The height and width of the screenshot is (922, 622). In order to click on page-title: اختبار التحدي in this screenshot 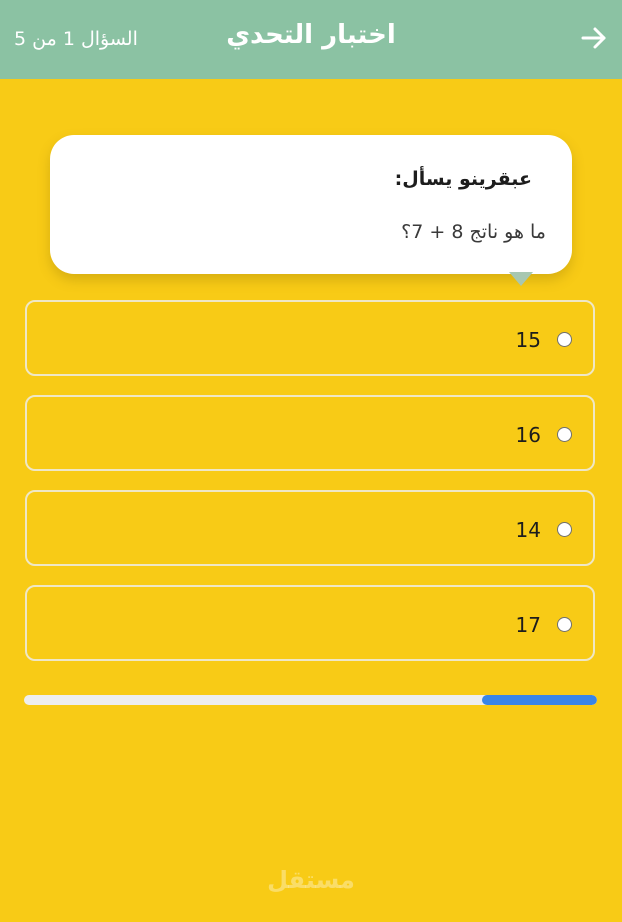, I will do `click(311, 35)`.